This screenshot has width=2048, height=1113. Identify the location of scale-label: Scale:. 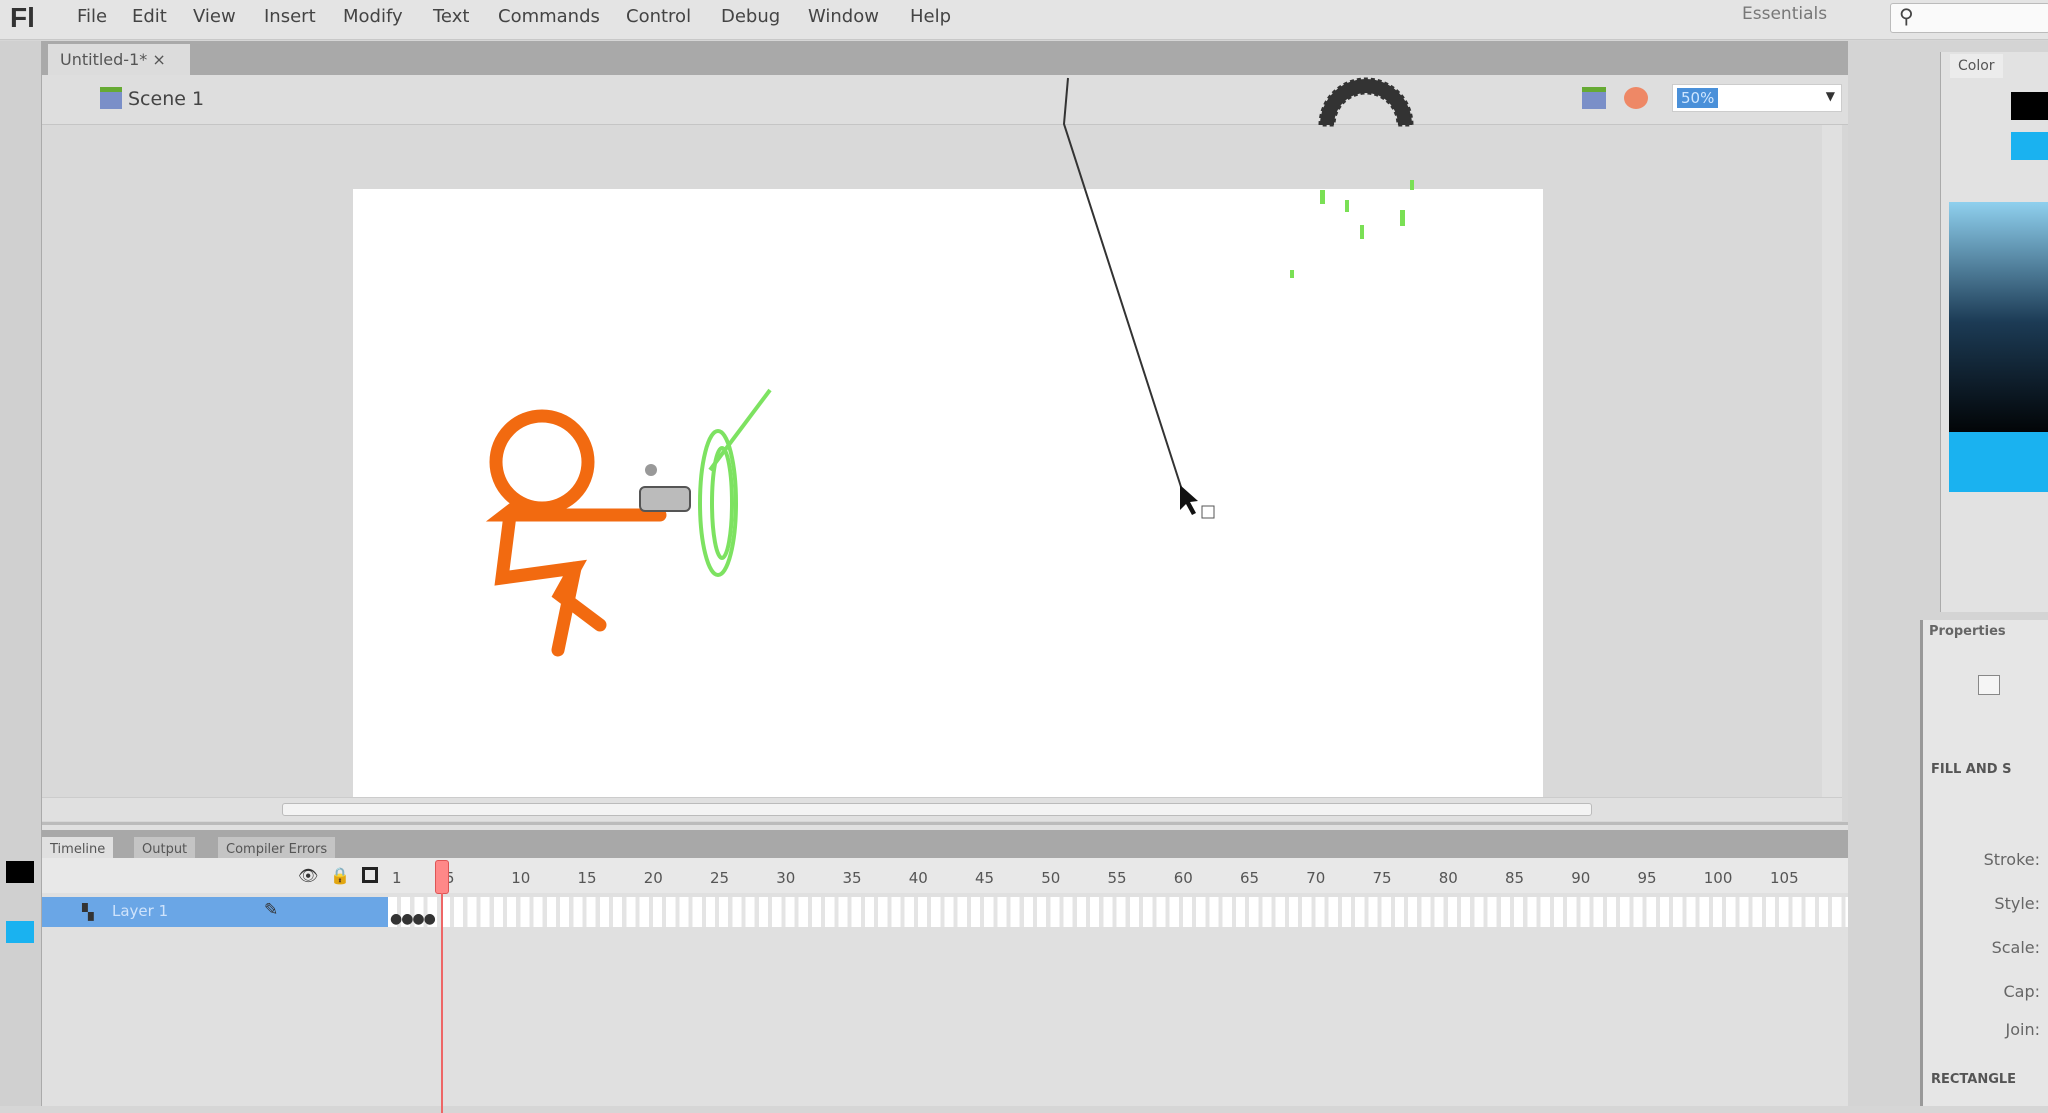
(2015, 947).